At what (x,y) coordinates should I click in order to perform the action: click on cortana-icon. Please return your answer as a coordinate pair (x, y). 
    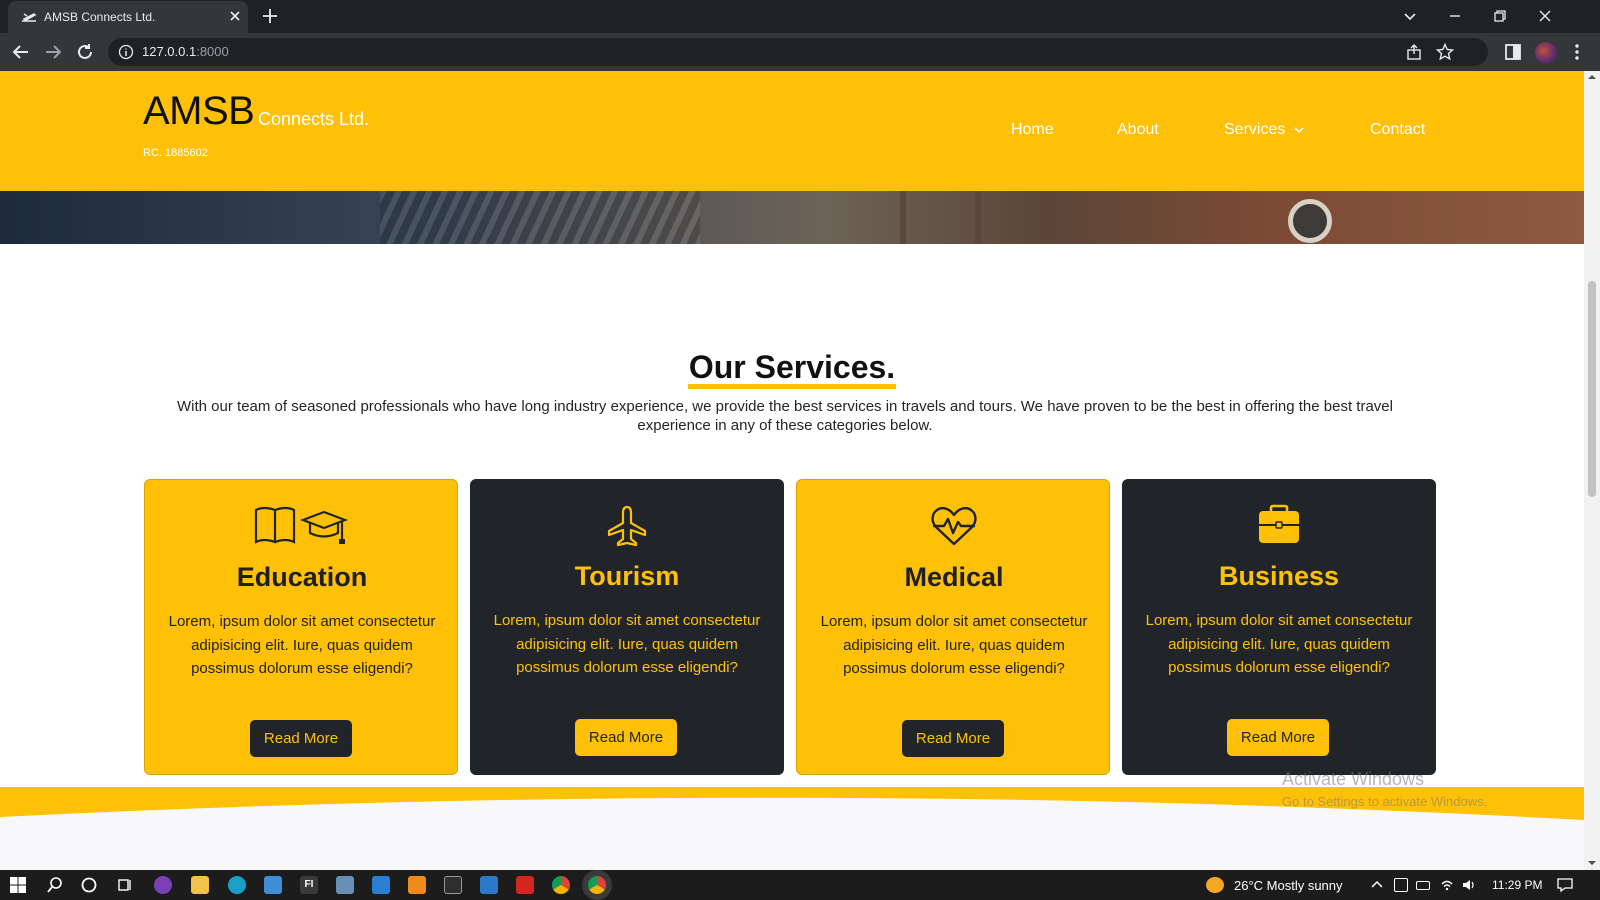
    Looking at the image, I should click on (89, 885).